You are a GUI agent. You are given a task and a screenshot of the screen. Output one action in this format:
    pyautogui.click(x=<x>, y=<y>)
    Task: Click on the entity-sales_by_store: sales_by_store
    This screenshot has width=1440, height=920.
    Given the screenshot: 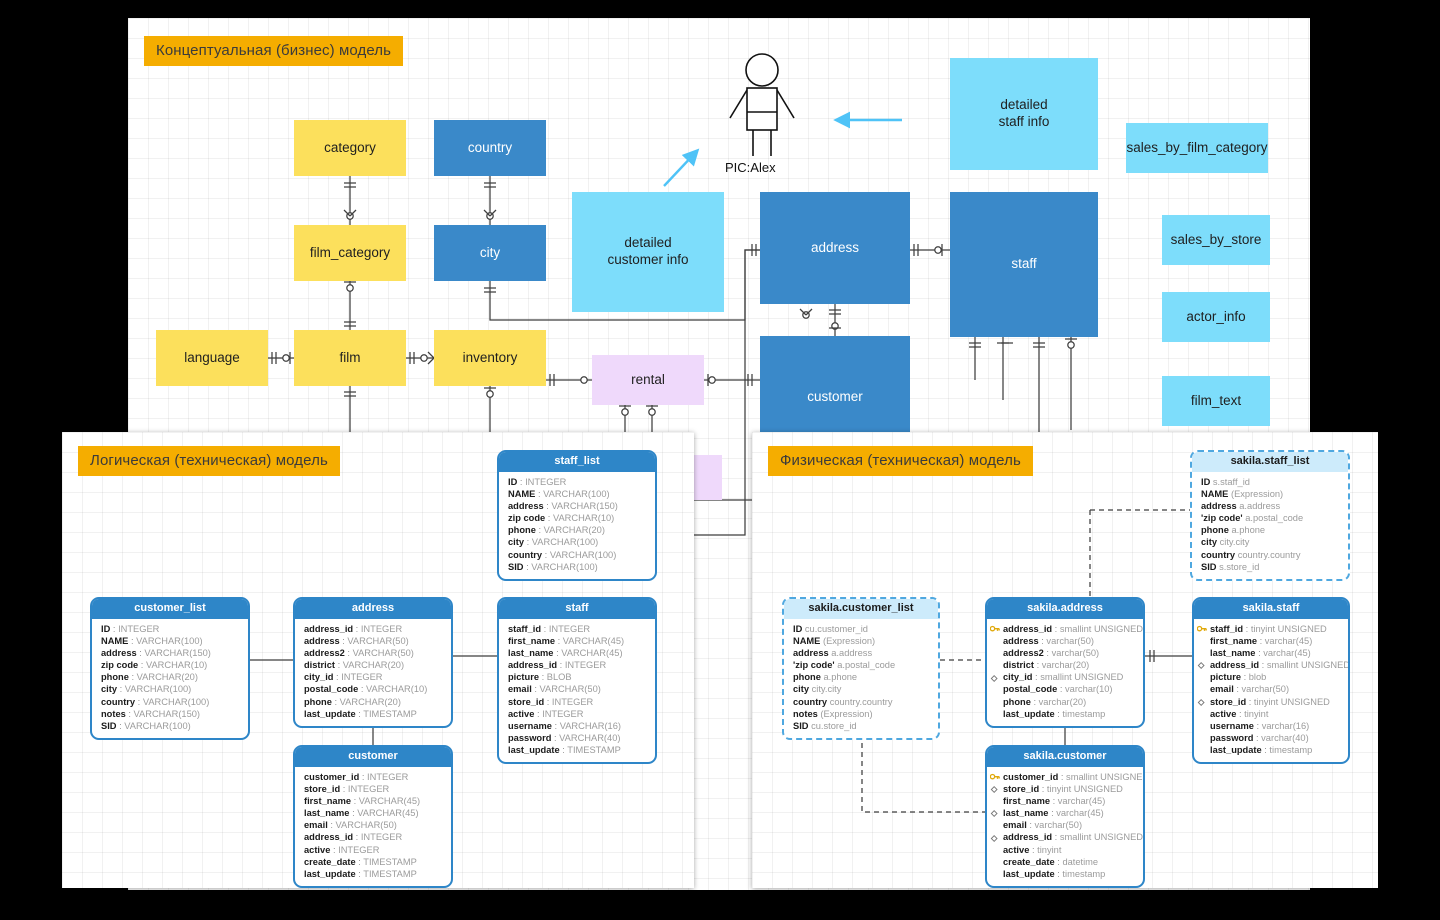 What is the action you would take?
    pyautogui.click(x=1216, y=240)
    